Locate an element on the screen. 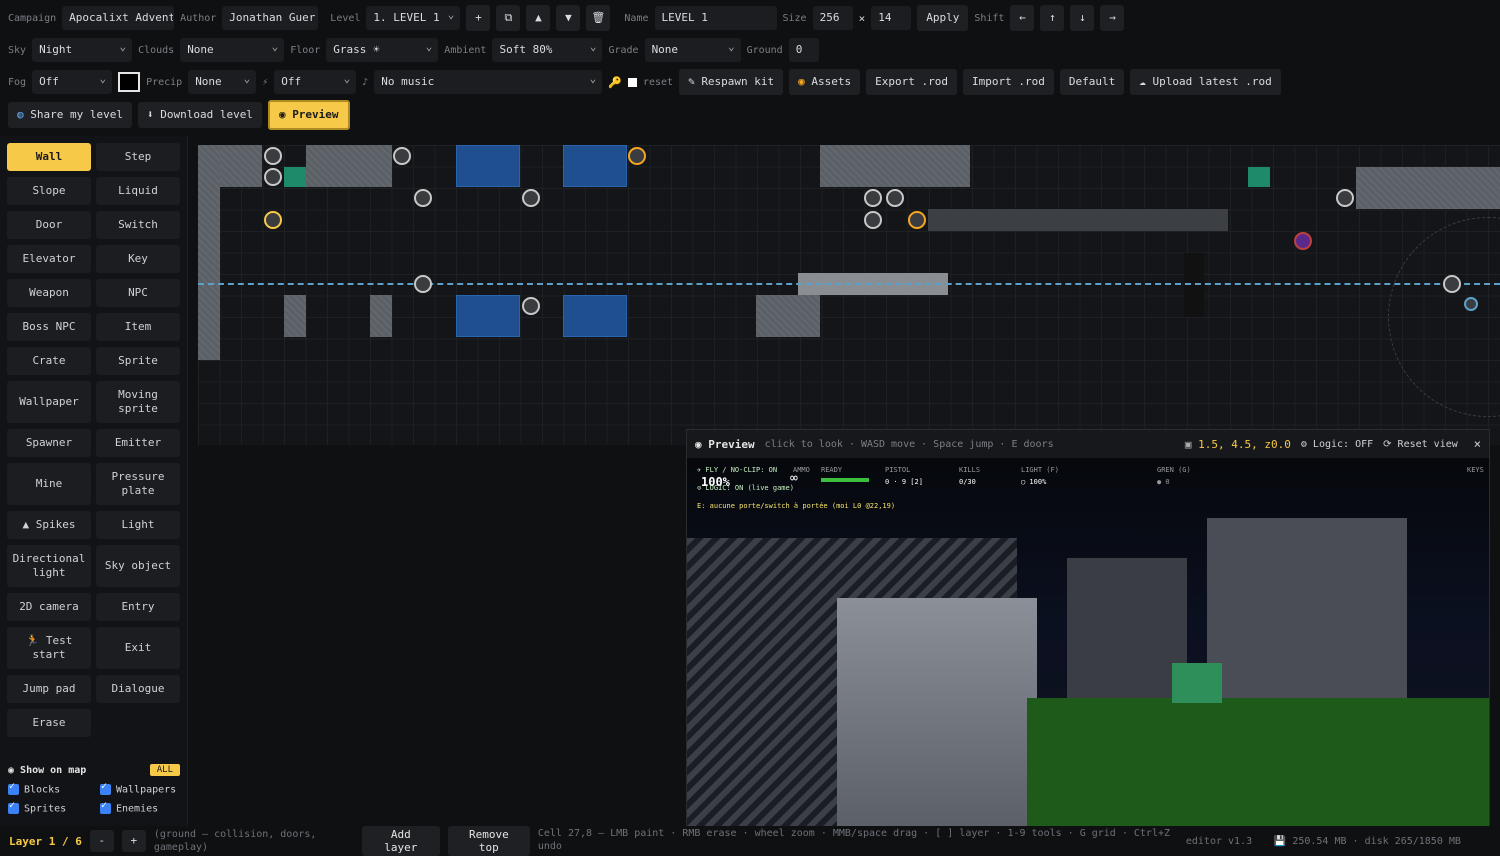 This screenshot has width=1500, height=856. tool-elevator: Elevator is located at coordinates (49, 259).